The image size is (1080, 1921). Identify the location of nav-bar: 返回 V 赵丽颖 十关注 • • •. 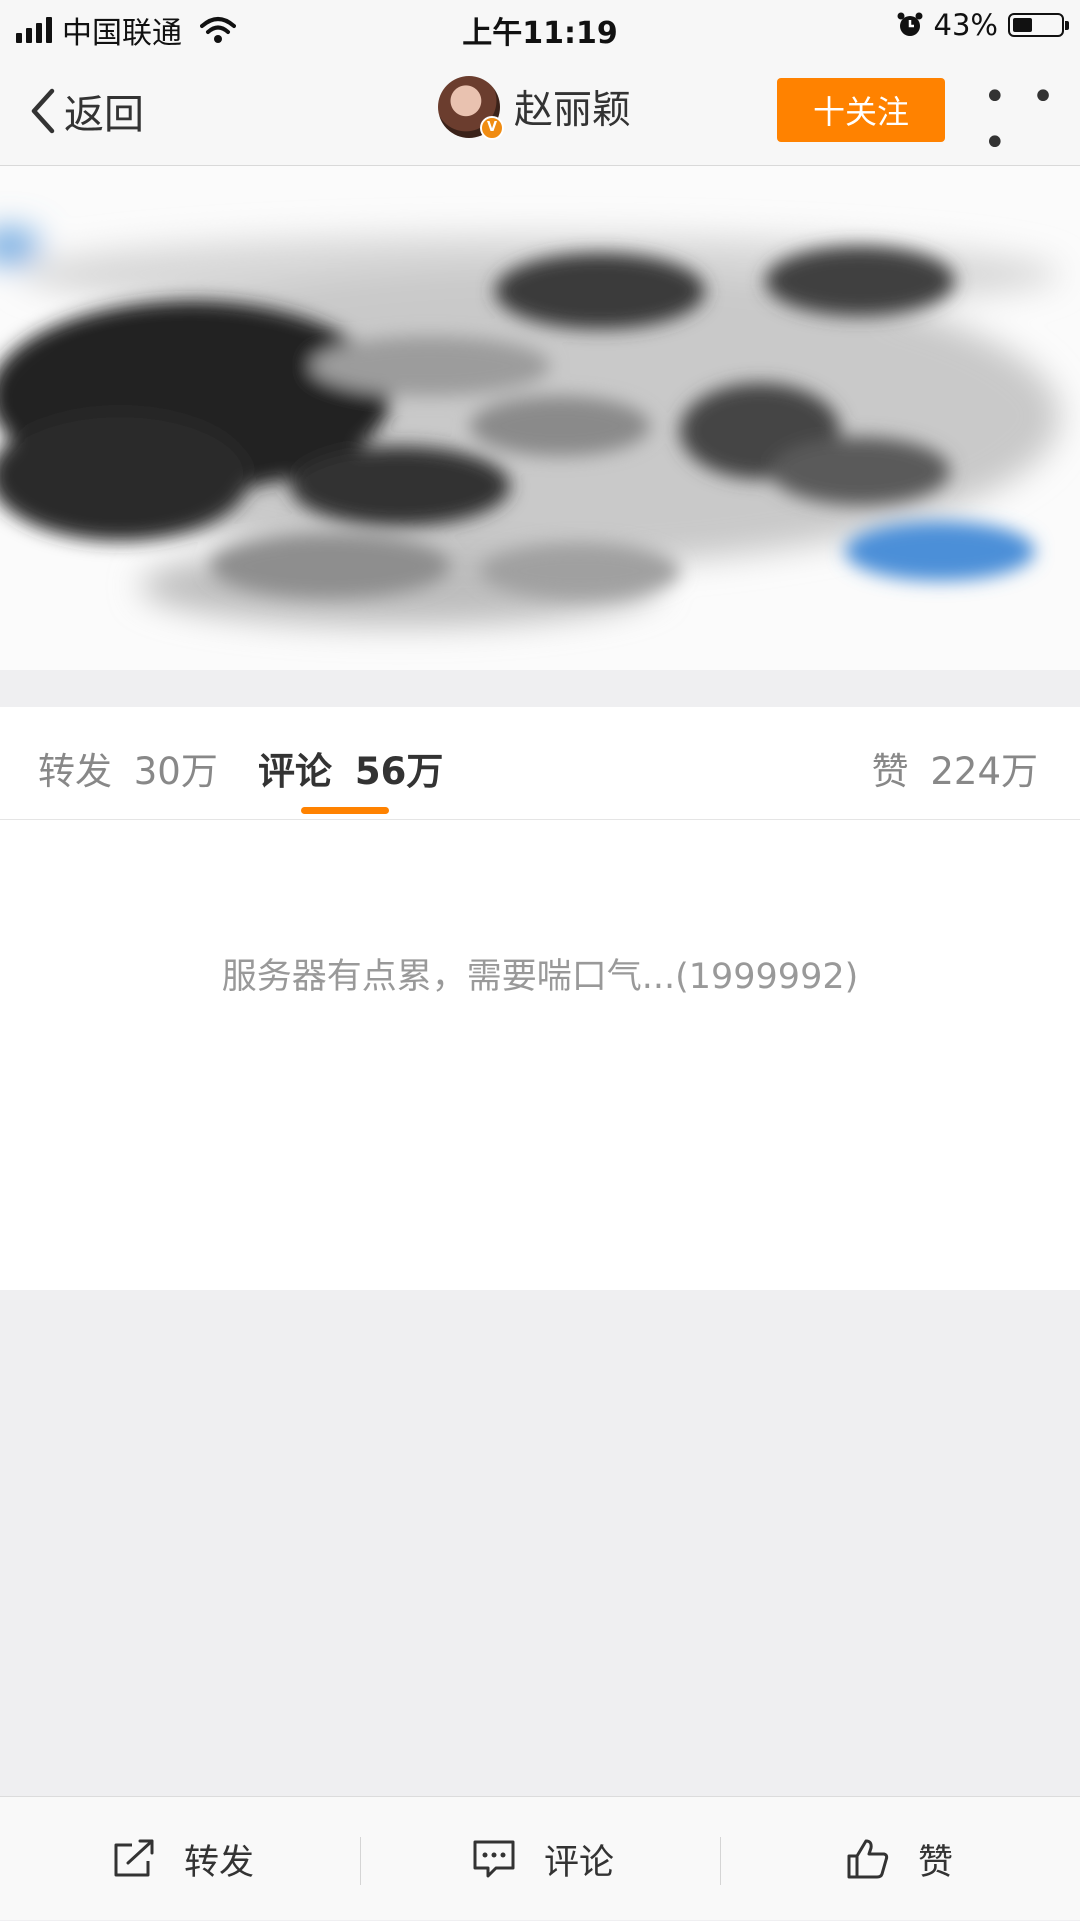
(540, 110).